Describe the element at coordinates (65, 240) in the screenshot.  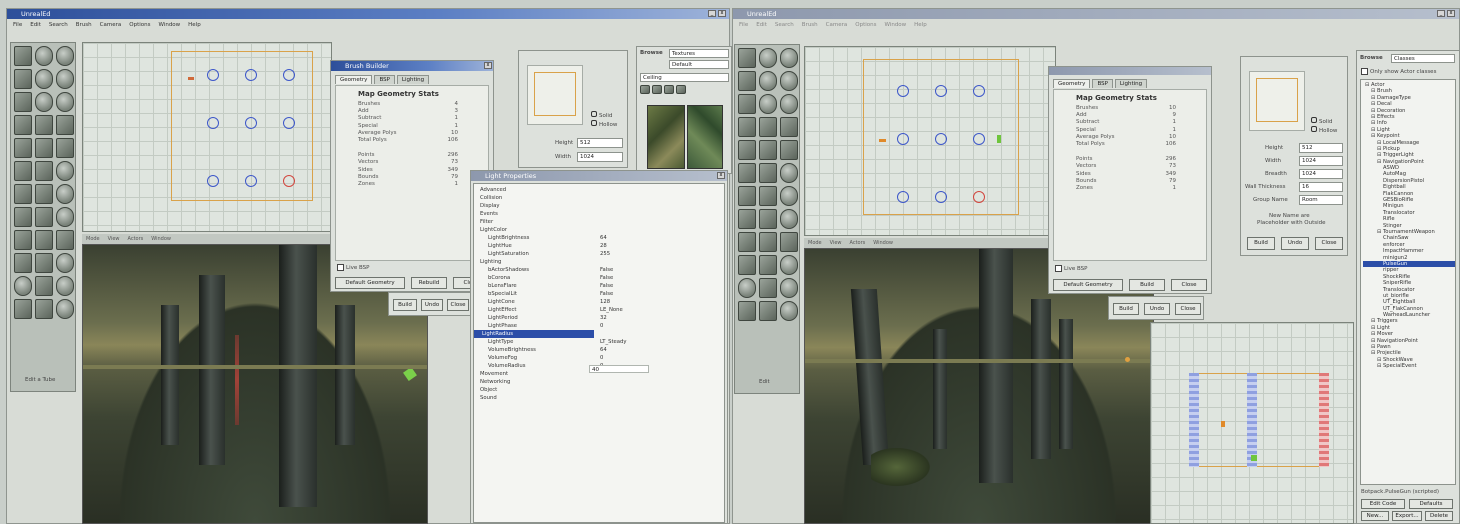
I see `select-invert-icon` at that location.